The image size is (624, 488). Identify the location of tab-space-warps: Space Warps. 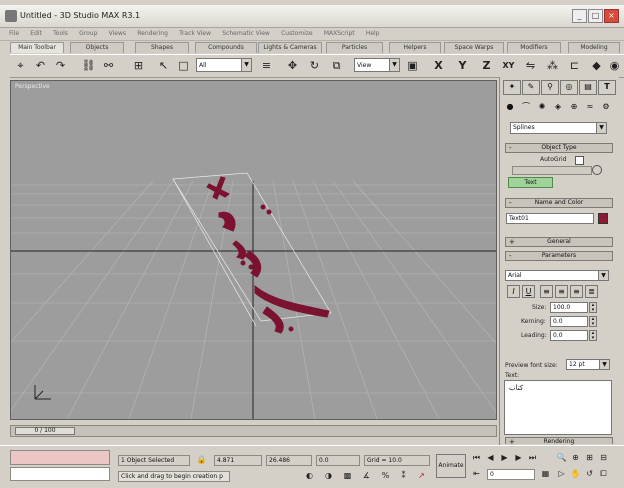
(474, 47).